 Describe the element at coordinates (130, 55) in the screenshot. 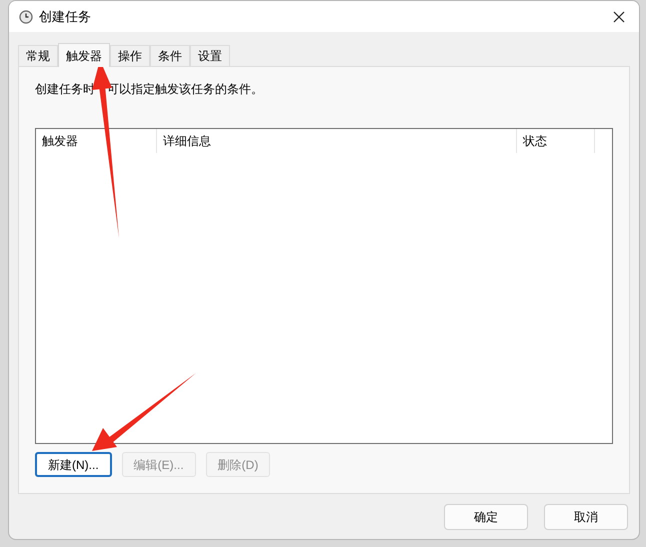

I see `tab: 操作` at that location.